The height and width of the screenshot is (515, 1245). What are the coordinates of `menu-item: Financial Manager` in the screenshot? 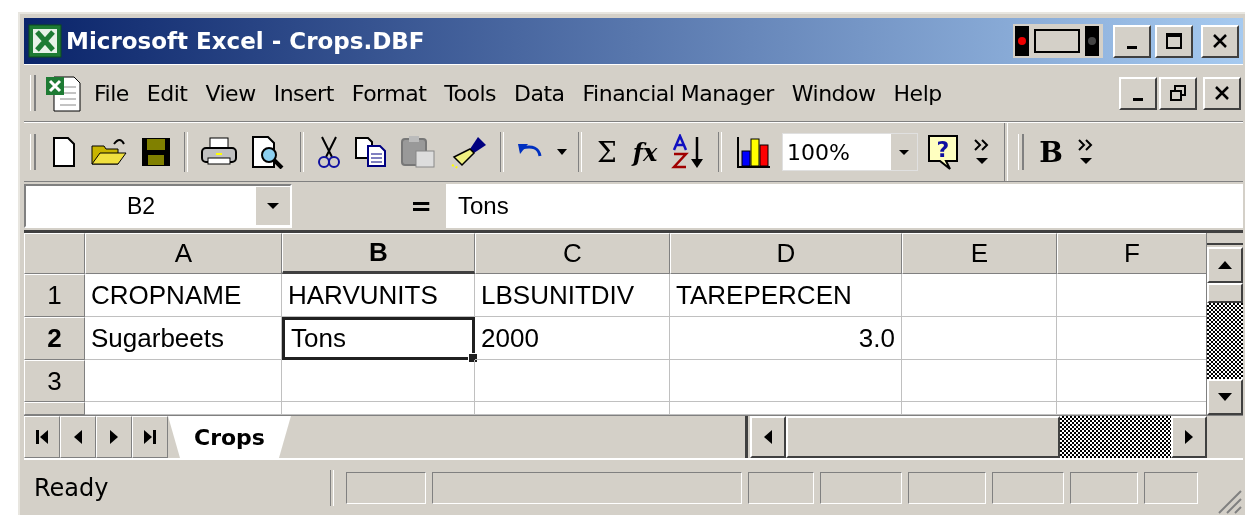 It's located at (678, 93).